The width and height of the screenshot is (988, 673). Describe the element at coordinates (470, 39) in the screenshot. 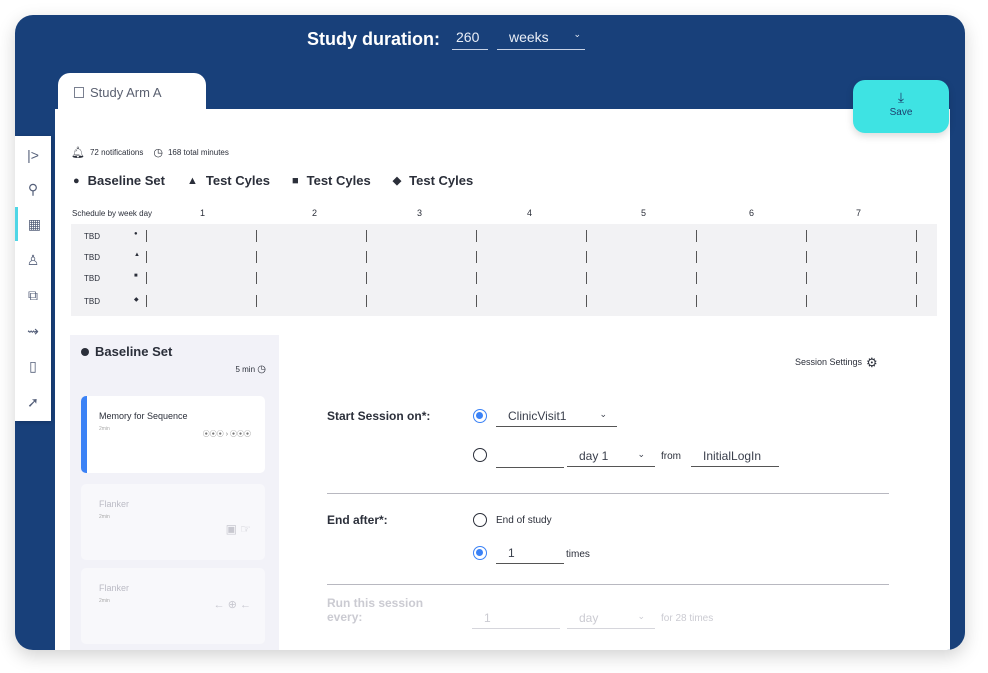

I see `study-duration-input: 260` at that location.